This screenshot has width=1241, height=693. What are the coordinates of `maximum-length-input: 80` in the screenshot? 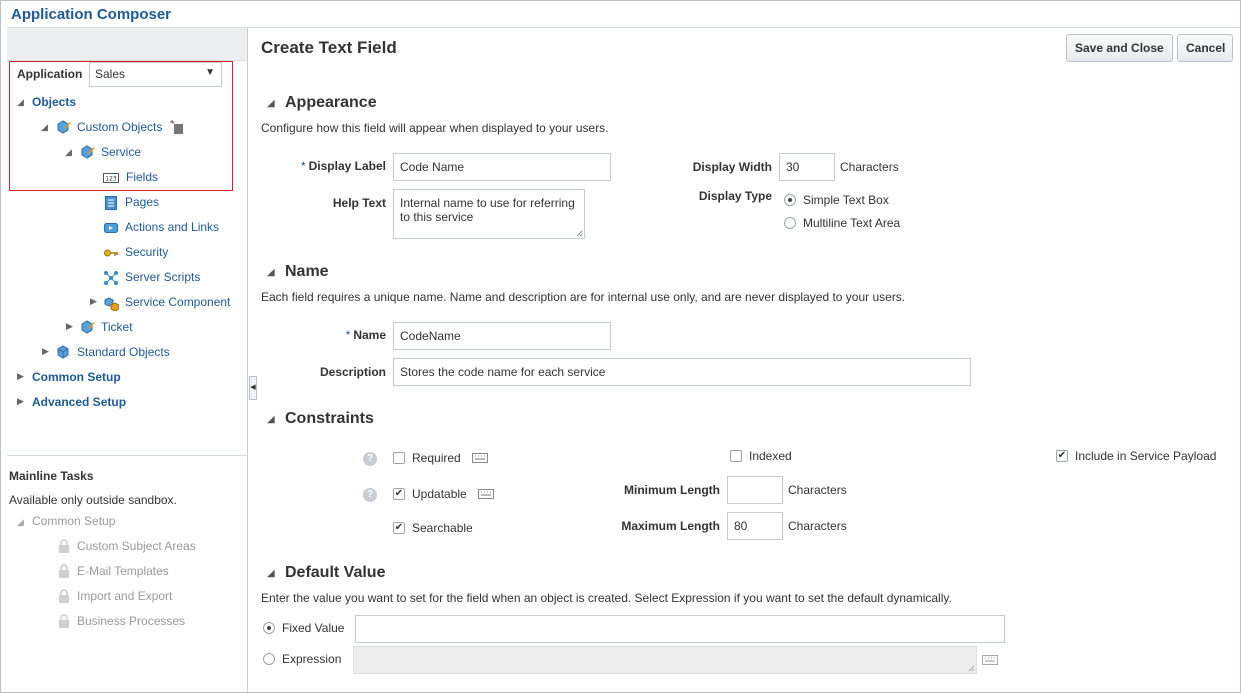 It's located at (755, 526).